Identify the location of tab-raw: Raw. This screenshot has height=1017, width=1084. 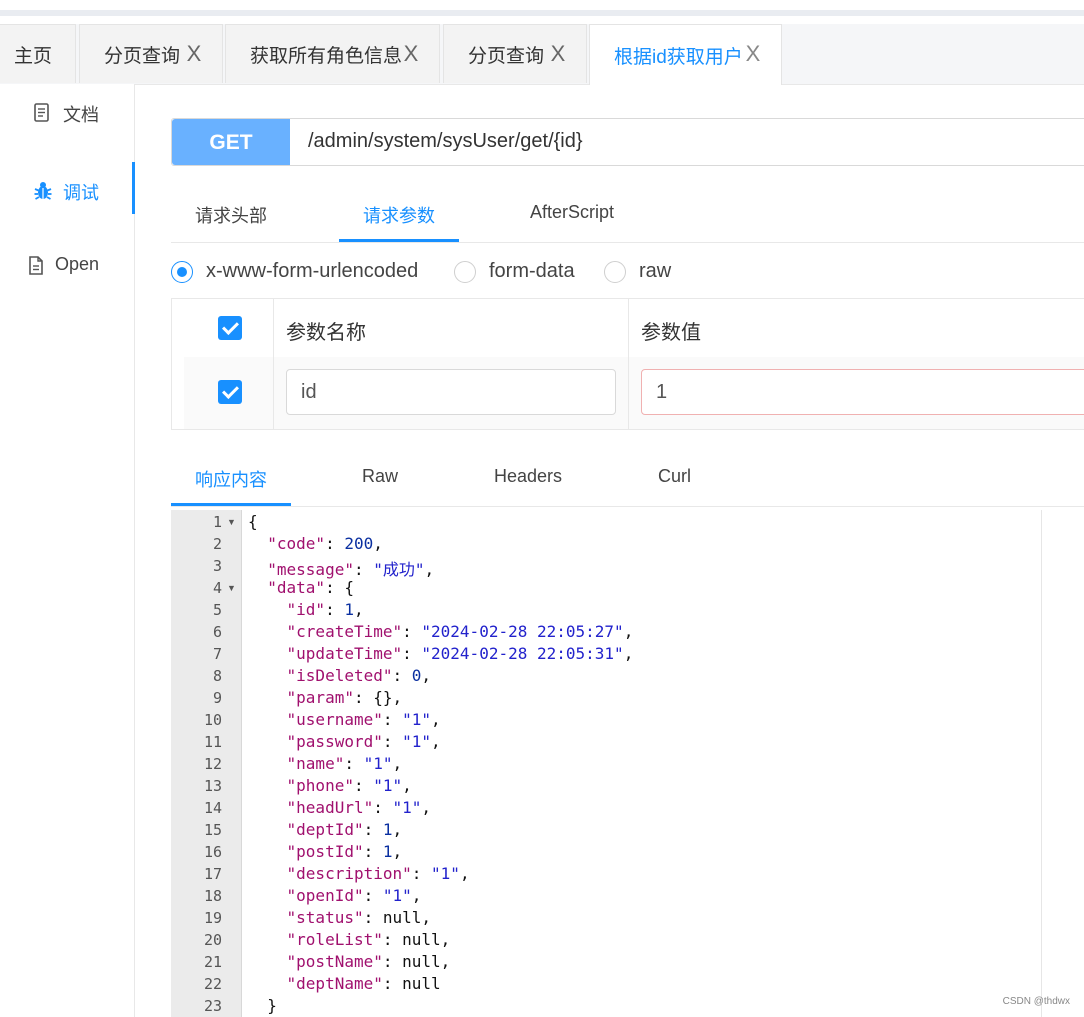
(380, 476).